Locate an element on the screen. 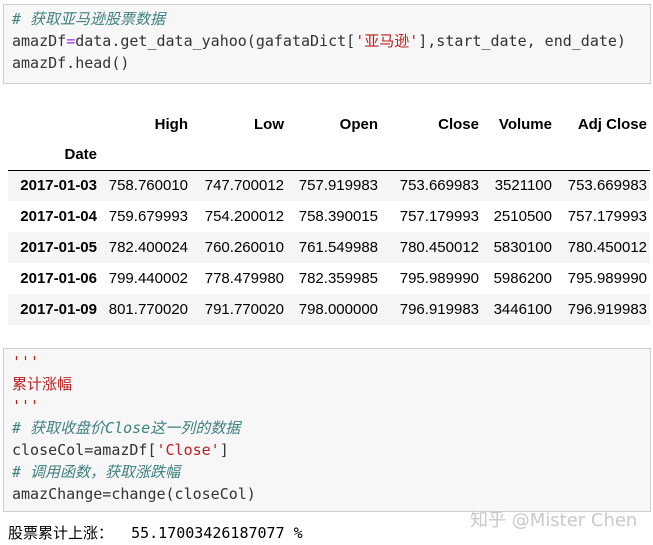  output-value: 55.17003426187077 % is located at coordinates (217, 533).